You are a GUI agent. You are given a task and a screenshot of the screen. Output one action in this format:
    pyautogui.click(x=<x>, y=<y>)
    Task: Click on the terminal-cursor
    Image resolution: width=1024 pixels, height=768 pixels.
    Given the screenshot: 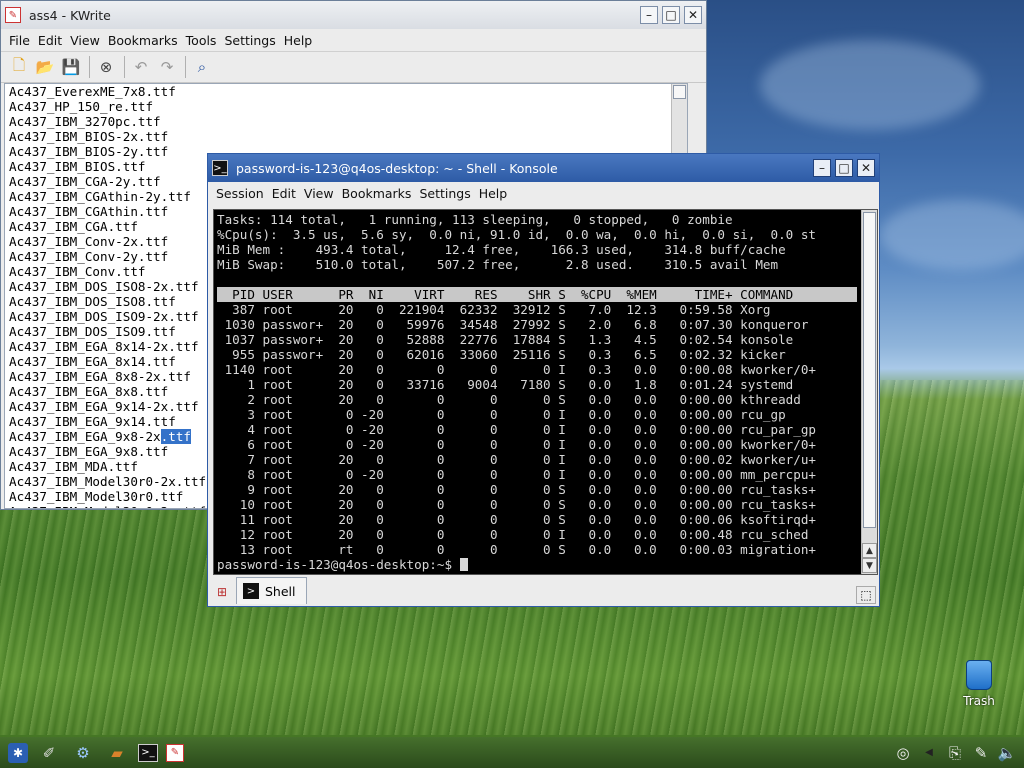 What is the action you would take?
    pyautogui.click(x=463, y=564)
    